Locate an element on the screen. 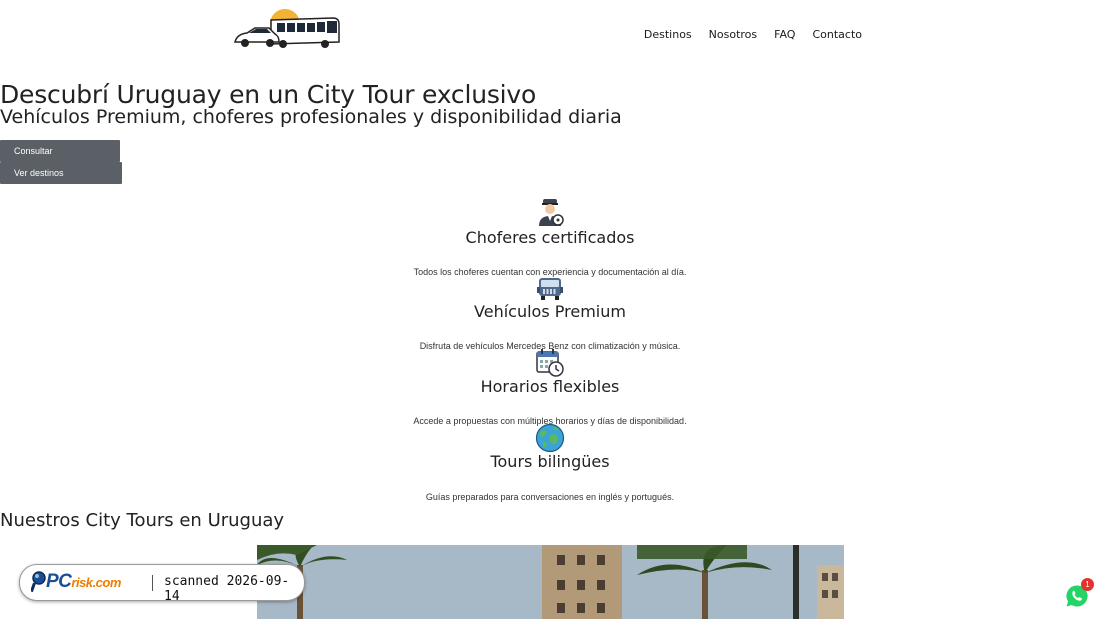 The image size is (1100, 619). watermark-separator is located at coordinates (152, 583).